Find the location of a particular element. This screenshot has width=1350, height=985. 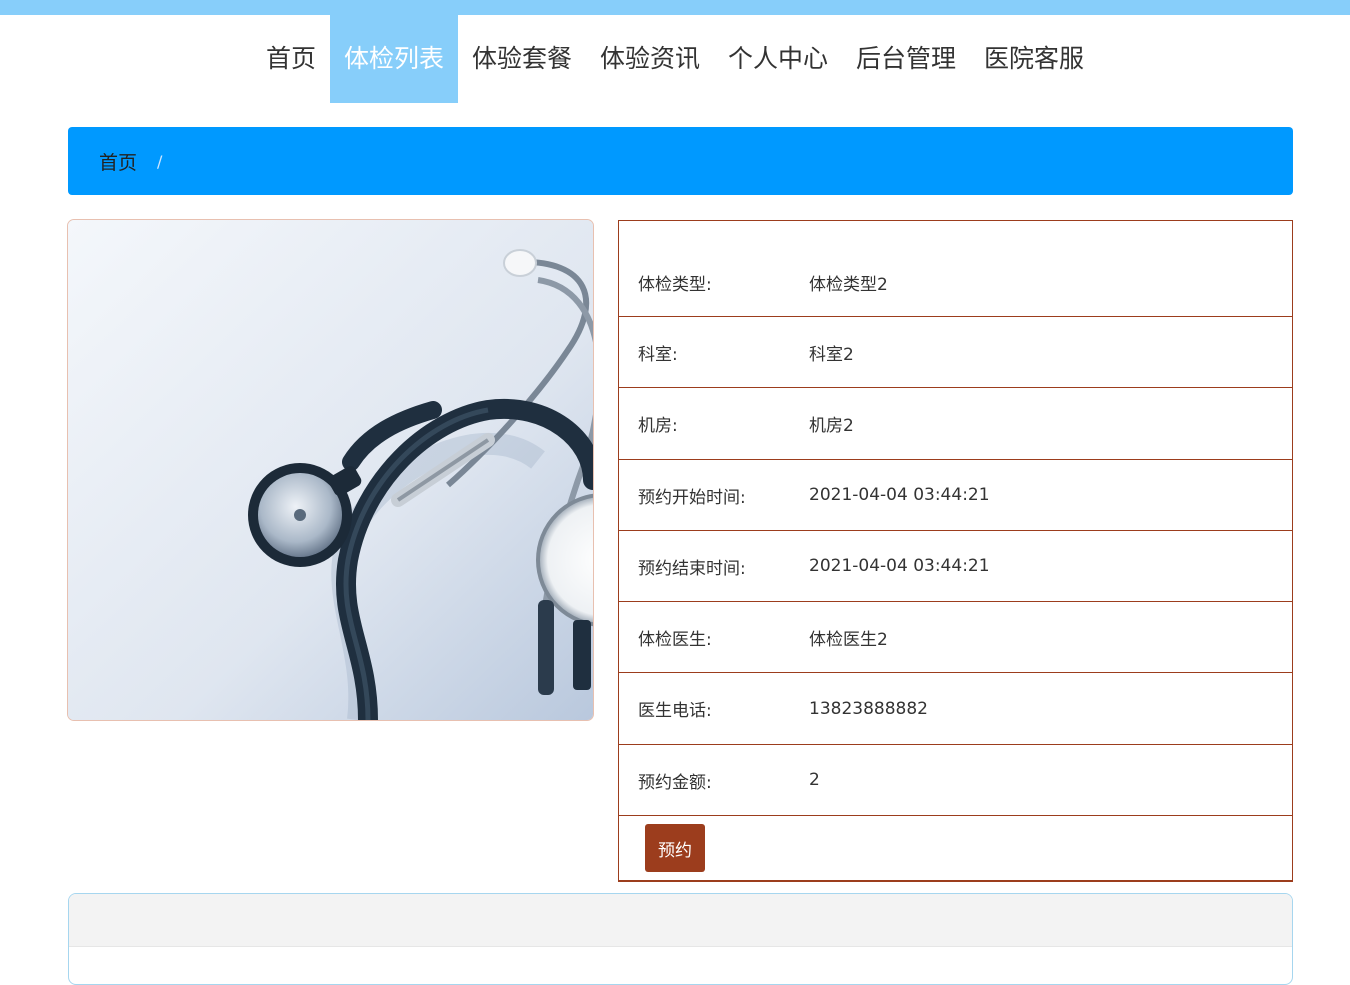

detail-row-price: 预约金额: 2 is located at coordinates (955, 780).